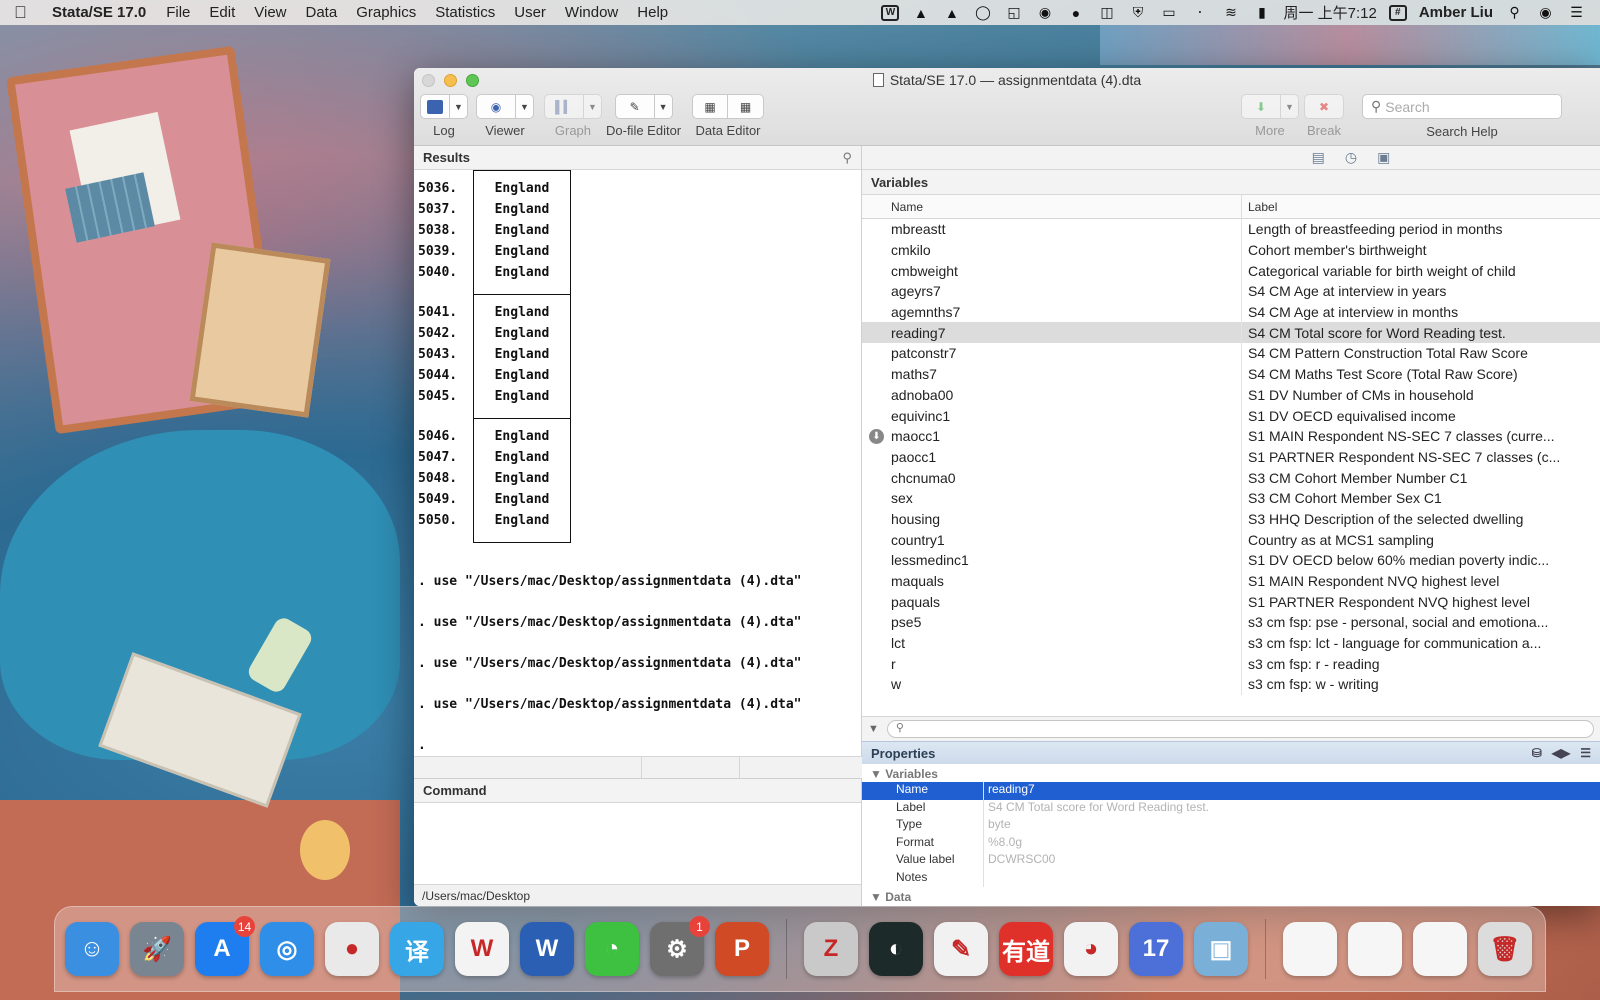  Describe the element at coordinates (1106, 12) in the screenshot. I see `layout-tray-icon: ◫` at that location.